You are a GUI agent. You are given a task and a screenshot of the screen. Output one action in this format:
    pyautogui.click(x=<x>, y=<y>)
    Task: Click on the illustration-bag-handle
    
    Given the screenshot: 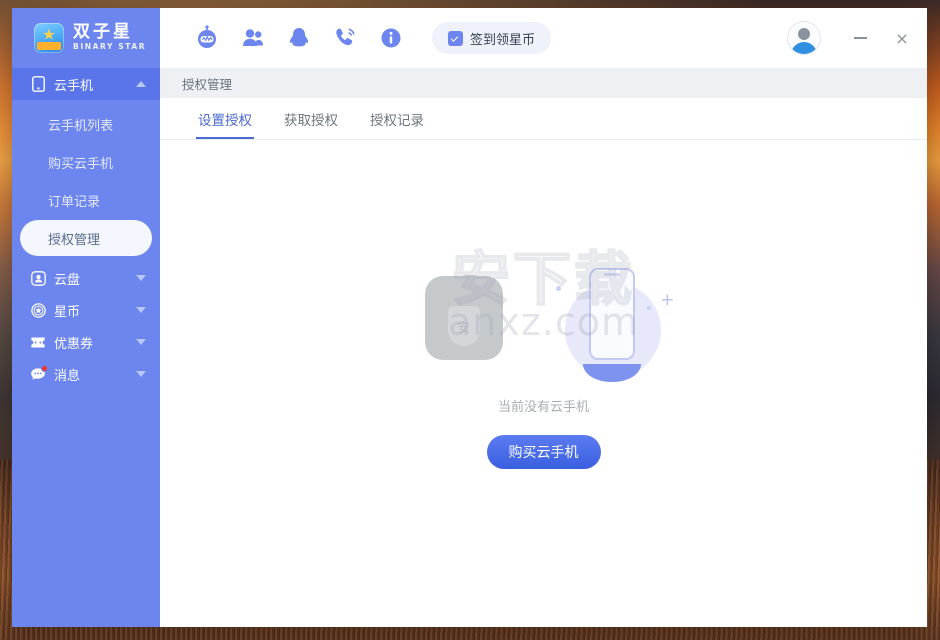 What is the action you would take?
    pyautogui.click(x=469, y=288)
    